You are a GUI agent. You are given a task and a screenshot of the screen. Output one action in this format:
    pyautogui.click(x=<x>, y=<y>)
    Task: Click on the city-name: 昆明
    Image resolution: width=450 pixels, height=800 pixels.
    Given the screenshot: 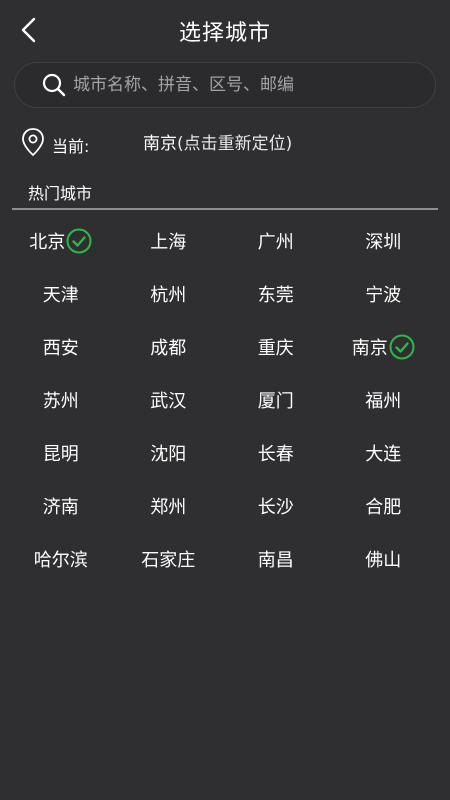 What is the action you would take?
    pyautogui.click(x=60, y=454)
    